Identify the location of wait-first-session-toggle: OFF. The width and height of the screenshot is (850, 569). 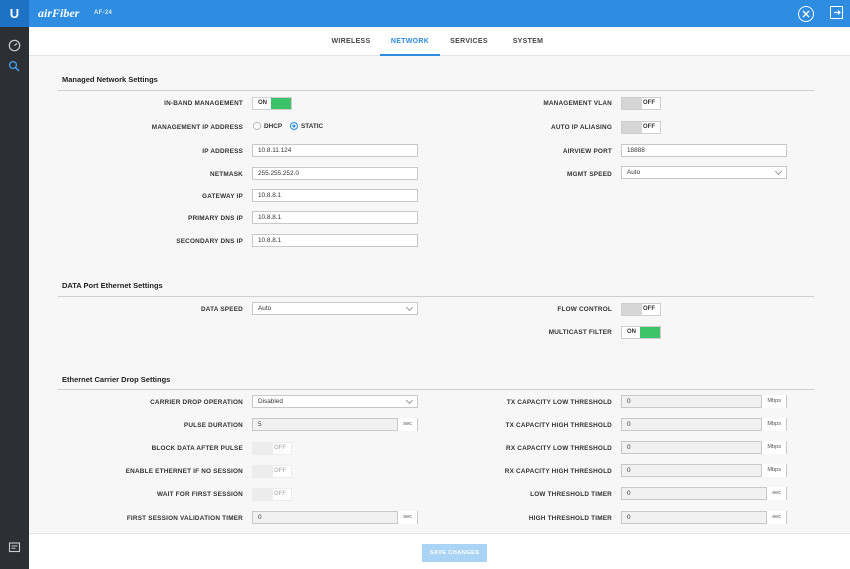
(272, 494).